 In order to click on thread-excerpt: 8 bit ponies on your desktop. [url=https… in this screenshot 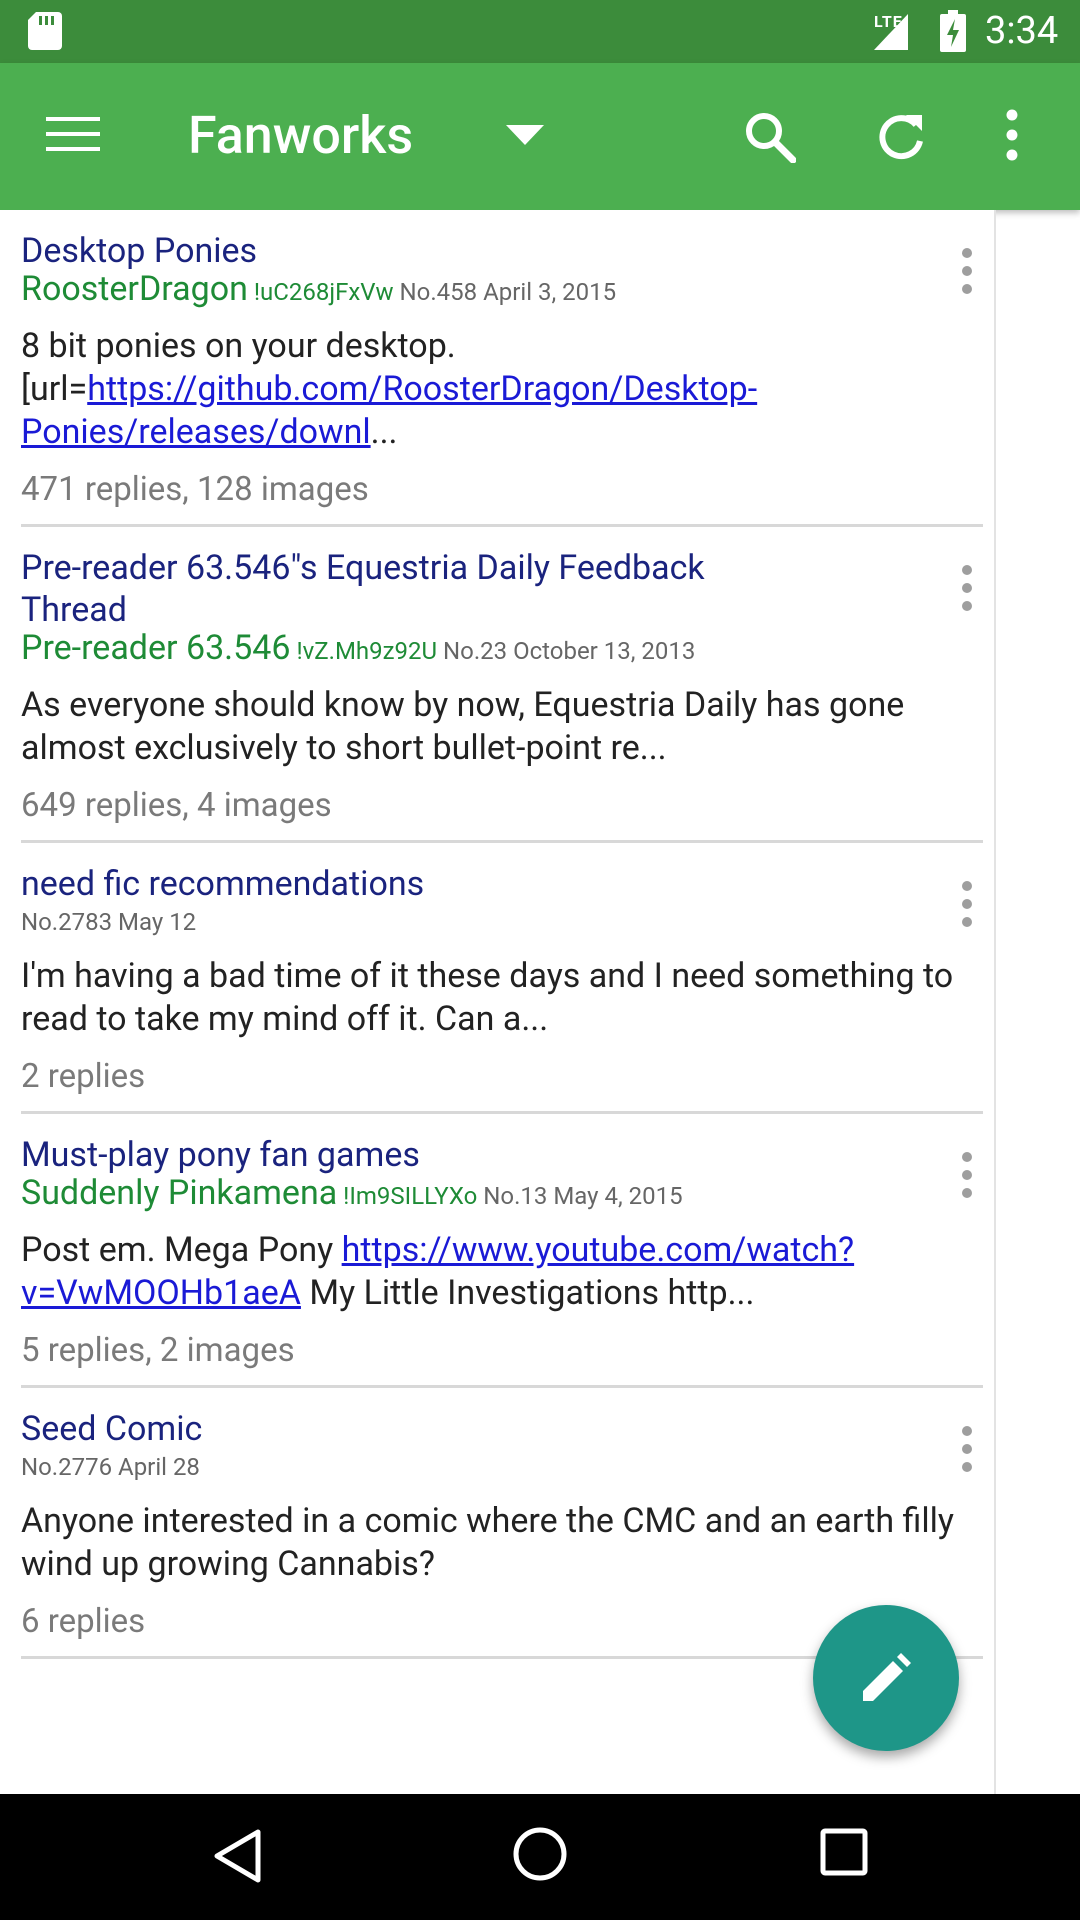, I will do `click(389, 389)`.